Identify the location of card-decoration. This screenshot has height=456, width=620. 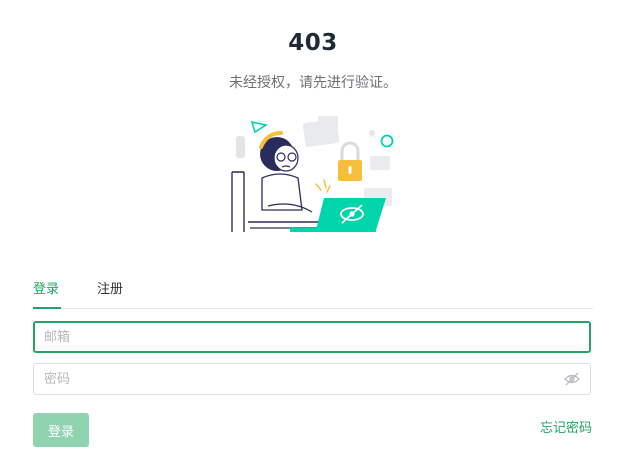
(328, 122).